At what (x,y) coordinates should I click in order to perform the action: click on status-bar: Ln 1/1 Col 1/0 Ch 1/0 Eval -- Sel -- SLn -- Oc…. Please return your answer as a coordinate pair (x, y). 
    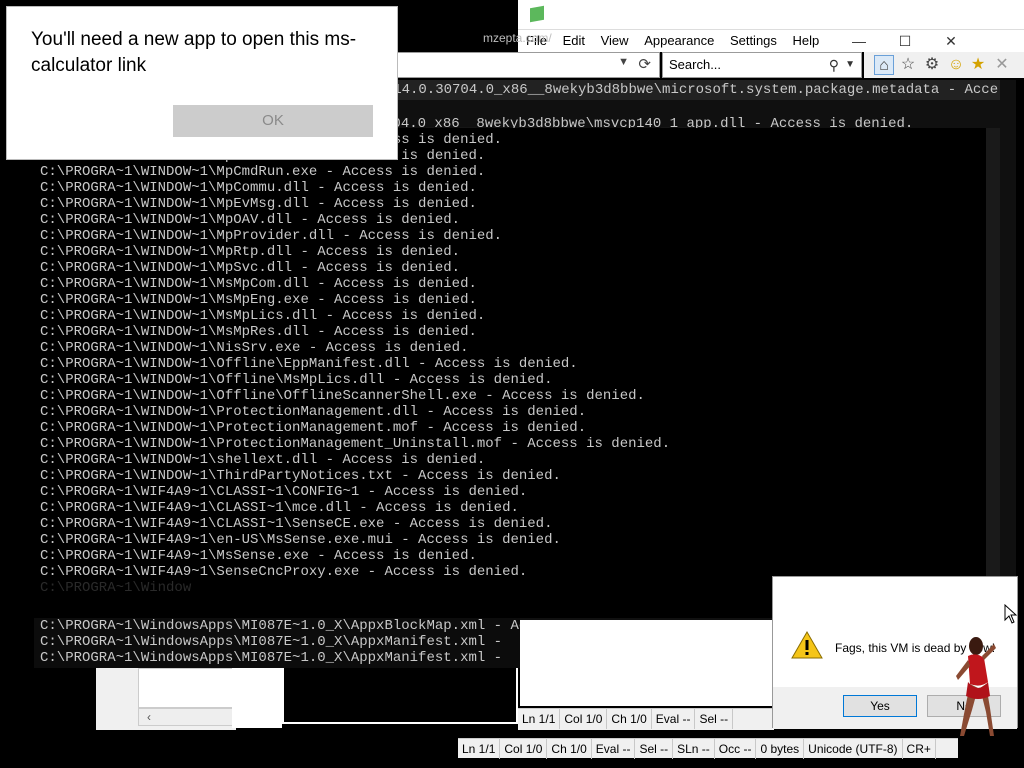
    Looking at the image, I should click on (708, 748).